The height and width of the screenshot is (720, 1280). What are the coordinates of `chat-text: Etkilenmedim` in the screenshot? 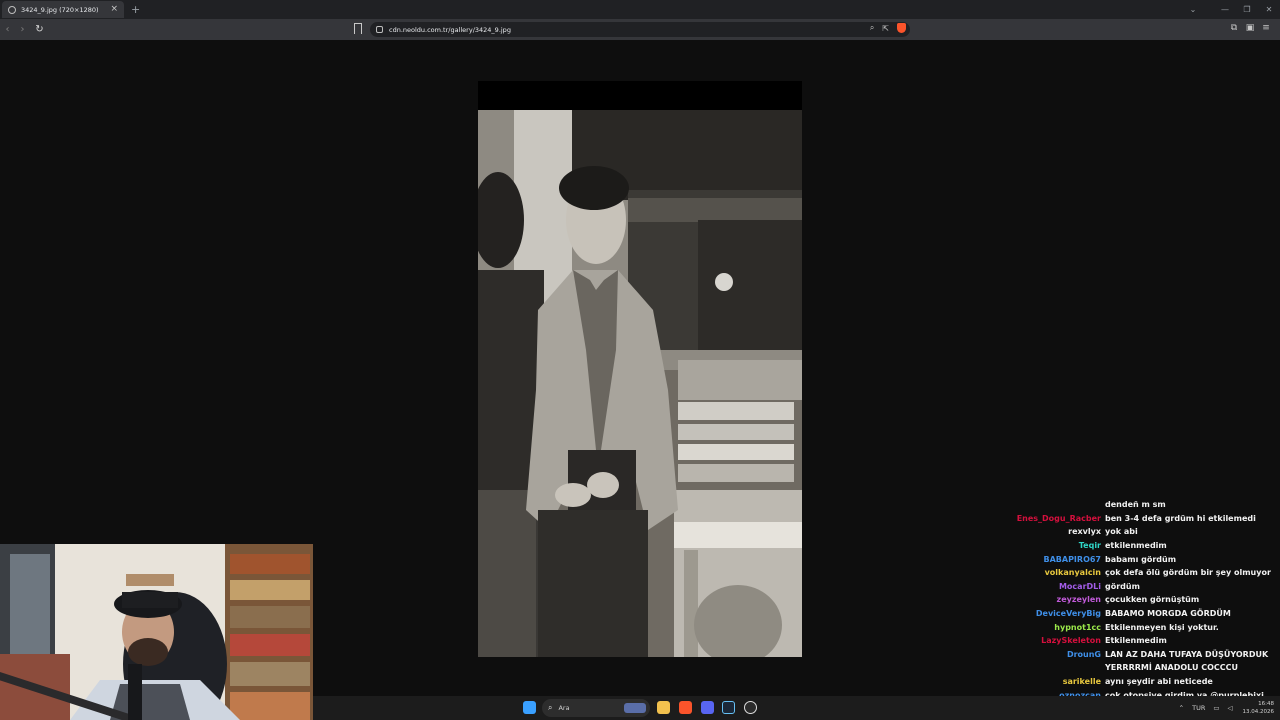 It's located at (1136, 641).